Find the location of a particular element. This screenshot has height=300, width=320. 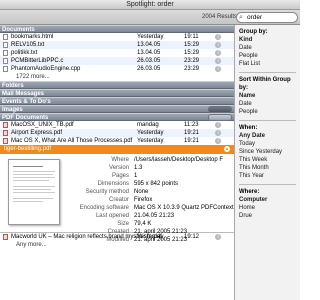

window-title: Spotlight: order is located at coordinates (150, 5).